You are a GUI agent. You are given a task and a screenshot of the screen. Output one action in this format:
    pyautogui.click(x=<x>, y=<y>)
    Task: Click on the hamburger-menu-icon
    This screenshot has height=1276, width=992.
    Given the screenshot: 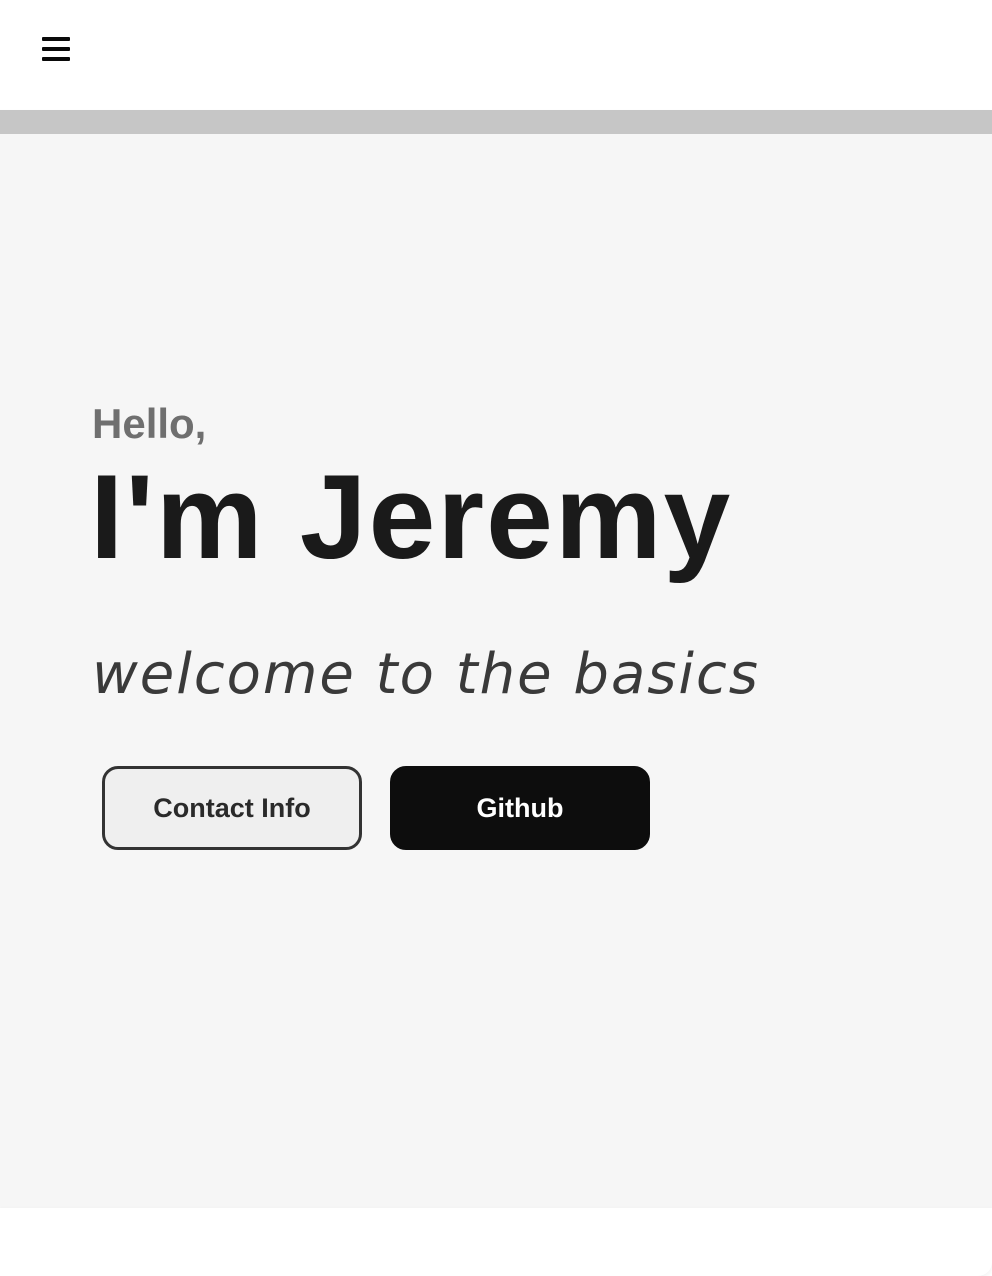 What is the action you would take?
    pyautogui.click(x=56, y=50)
    